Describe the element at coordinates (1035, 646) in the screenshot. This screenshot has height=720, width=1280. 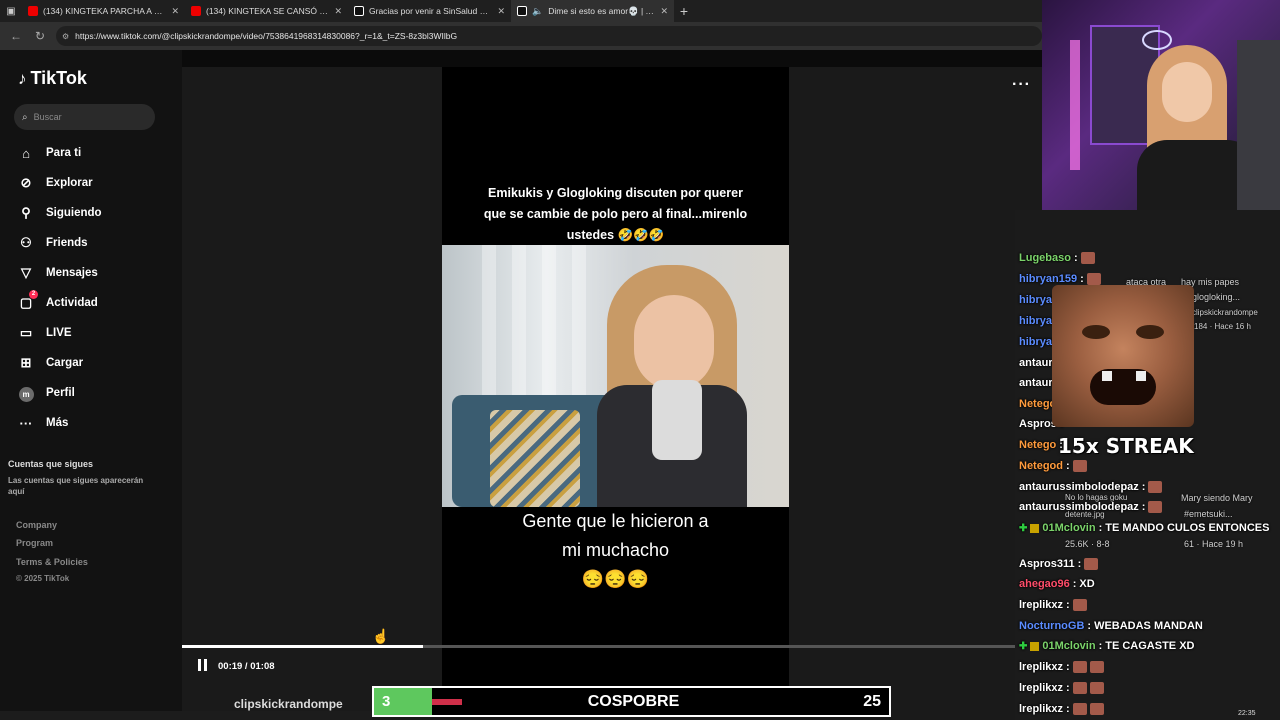
I see `crown-badge-icon` at that location.